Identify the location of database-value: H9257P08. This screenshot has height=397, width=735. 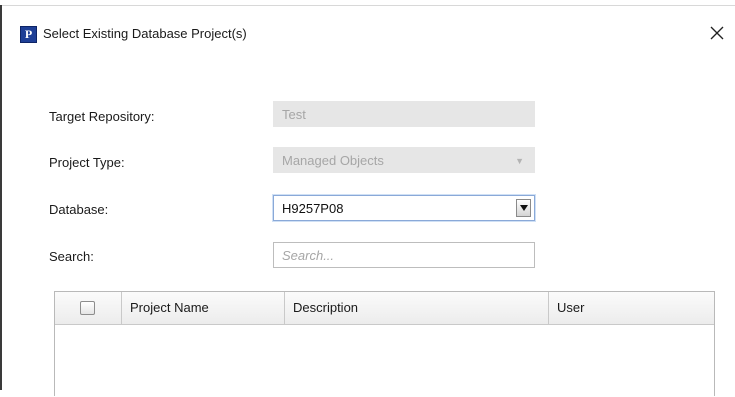
(313, 208).